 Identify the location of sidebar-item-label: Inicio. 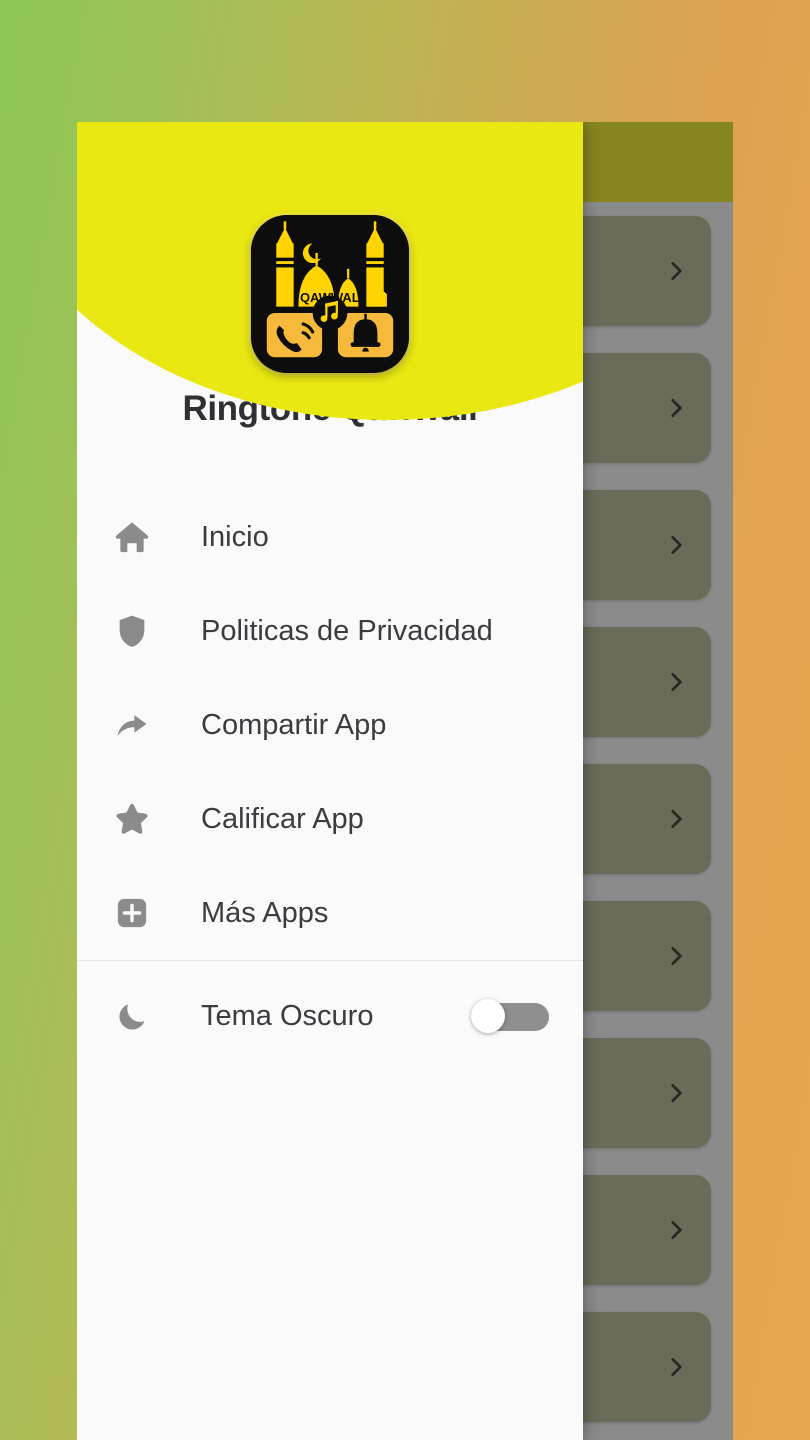
(235, 536).